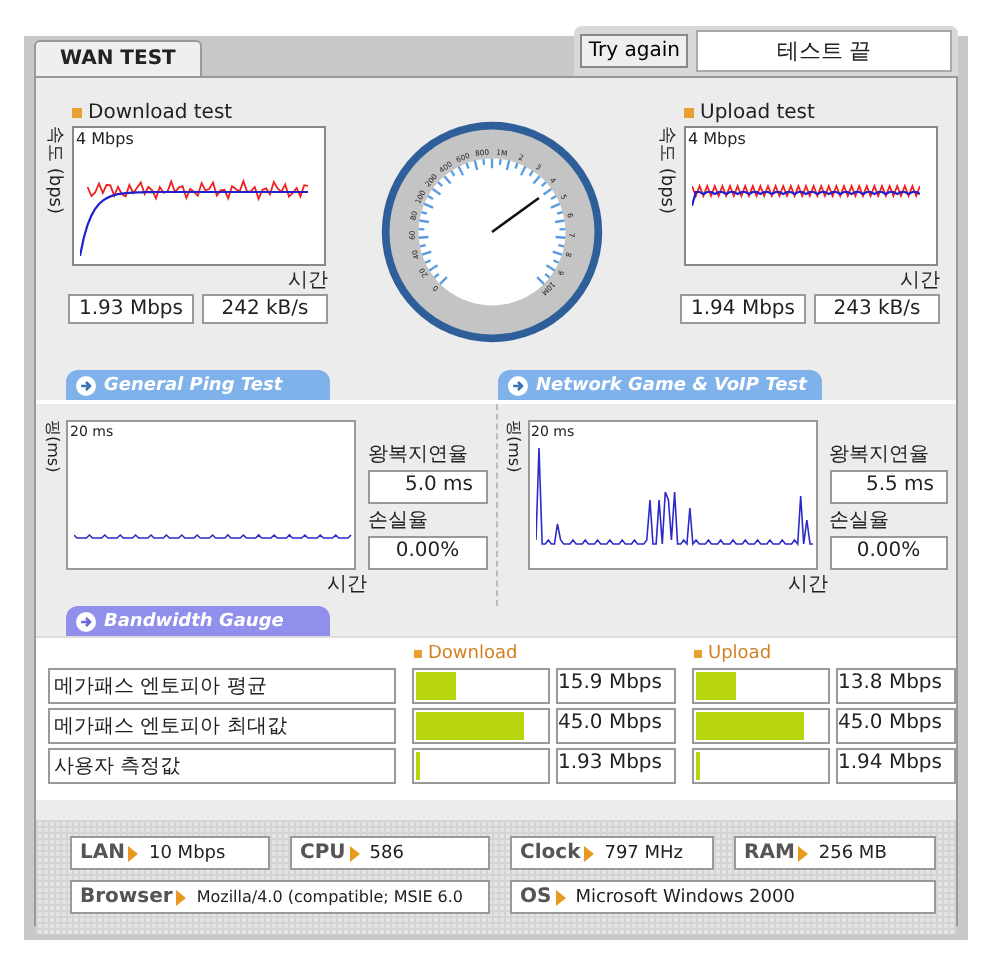 The width and height of the screenshot is (1000, 956). What do you see at coordinates (280, 897) in the screenshot?
I see `info-field: Browser Mozilla/4.0 (compatible; MSIE 6.0` at bounding box center [280, 897].